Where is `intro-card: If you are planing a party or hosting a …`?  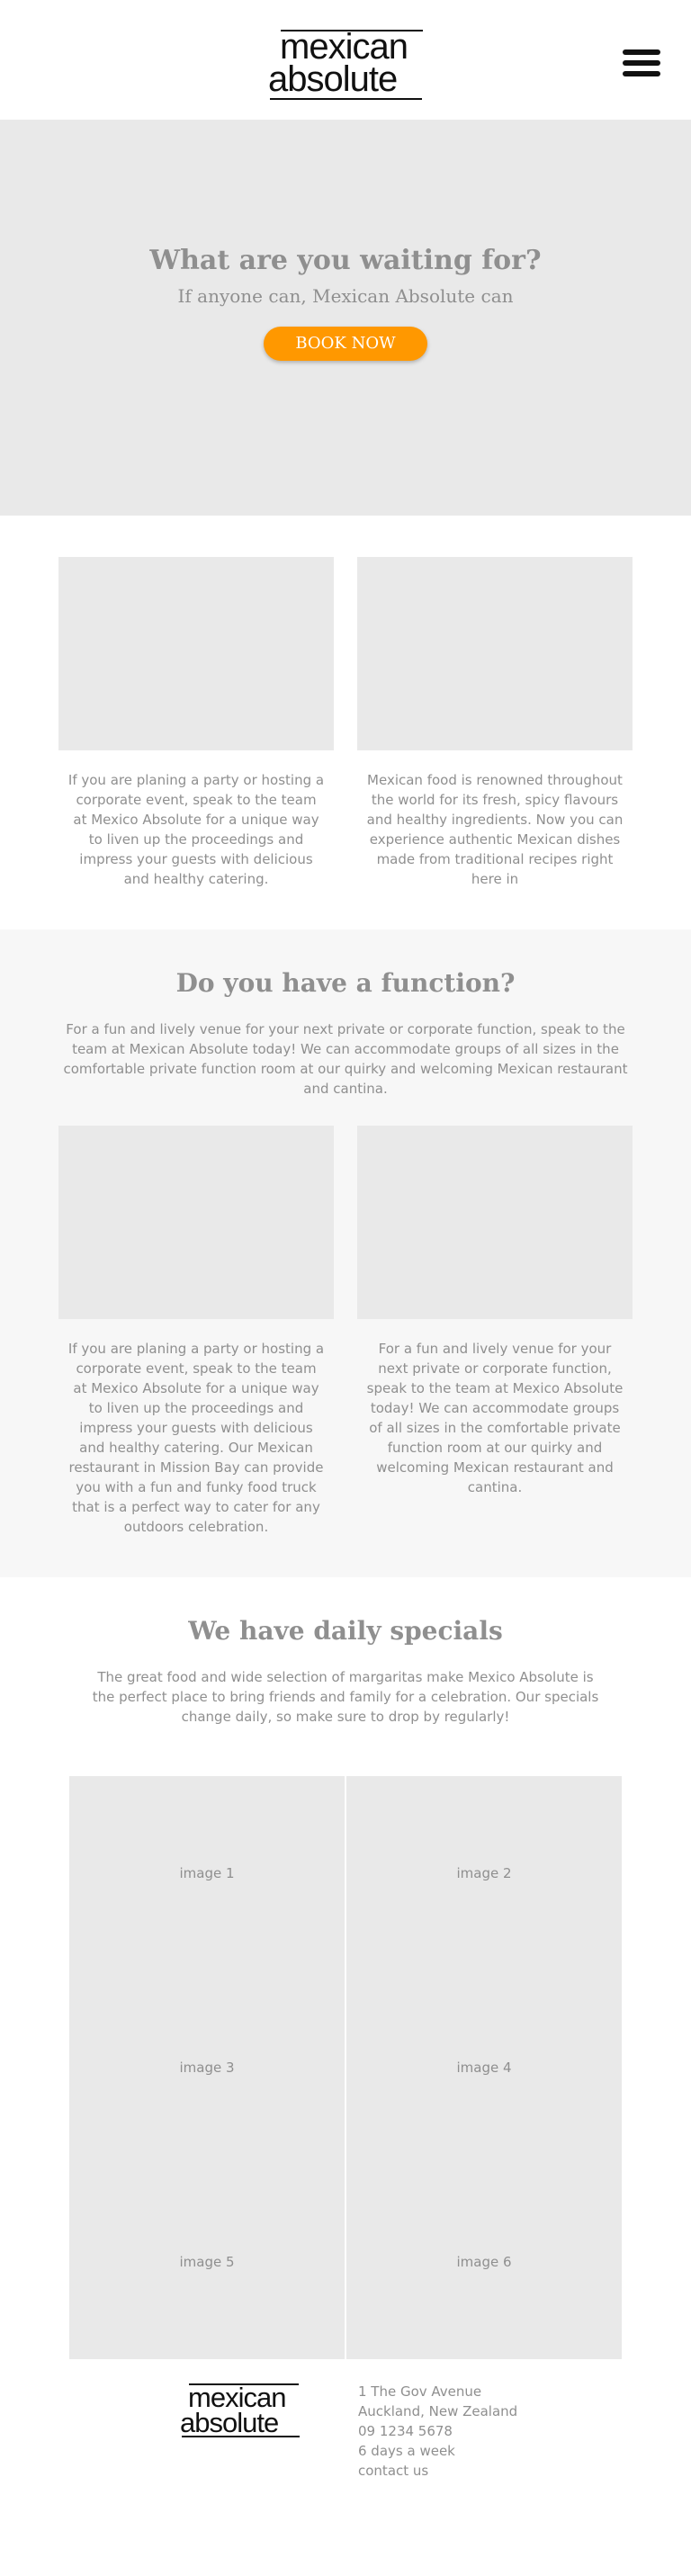
intro-card: If you are planing a party or hosting a … is located at coordinates (196, 723).